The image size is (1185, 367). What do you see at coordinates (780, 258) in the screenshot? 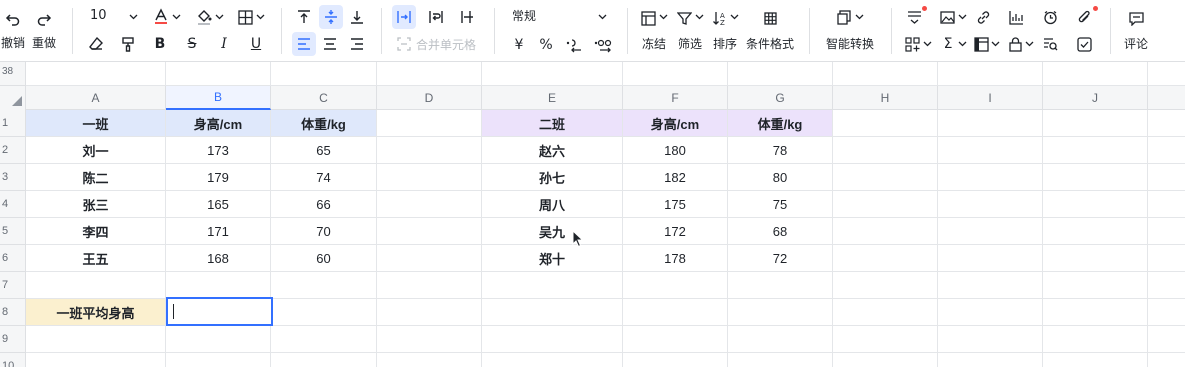
I see `weight-cell: 72` at bounding box center [780, 258].